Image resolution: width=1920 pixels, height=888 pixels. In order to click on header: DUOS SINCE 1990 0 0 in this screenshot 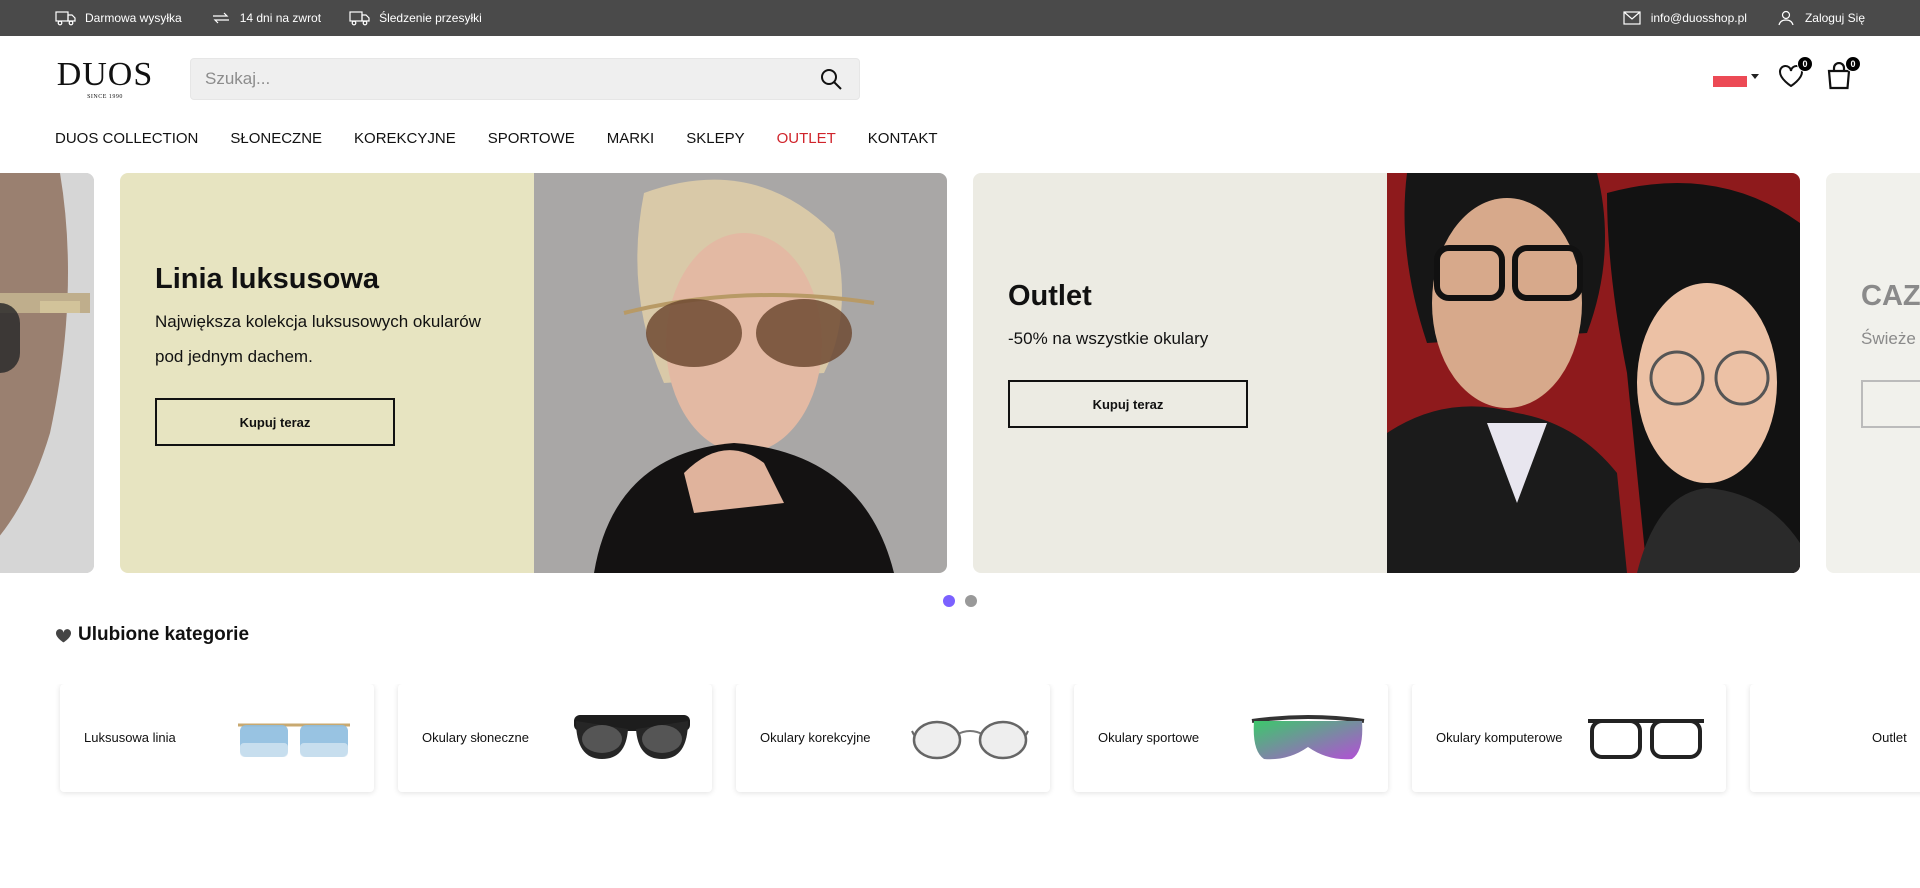, I will do `click(960, 79)`.